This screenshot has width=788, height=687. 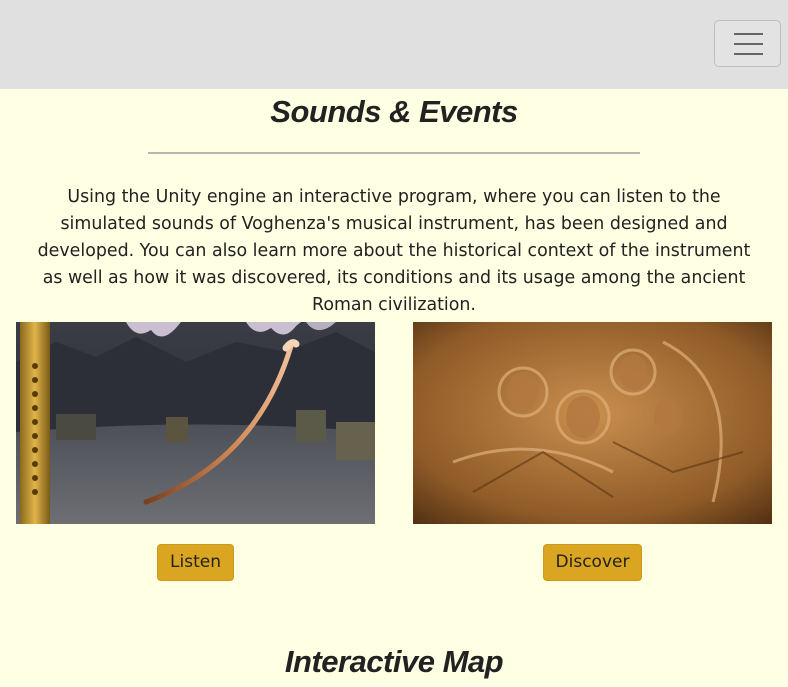 What do you see at coordinates (195, 423) in the screenshot?
I see `listen-card-image` at bounding box center [195, 423].